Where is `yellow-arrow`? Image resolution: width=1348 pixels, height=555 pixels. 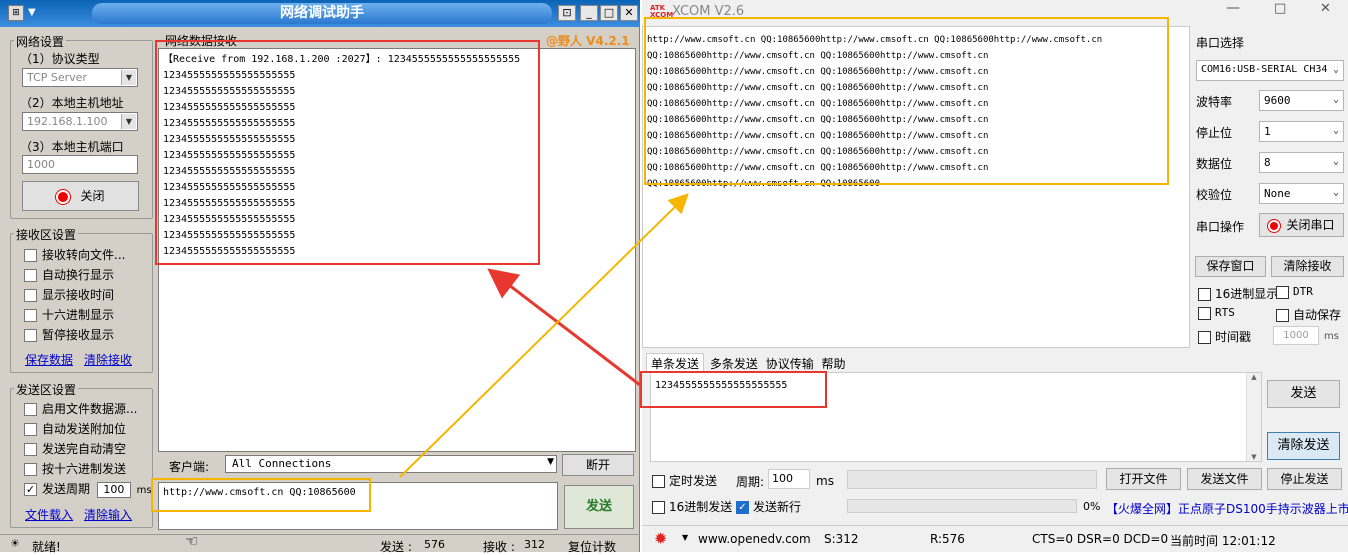 yellow-arrow is located at coordinates (544, 335).